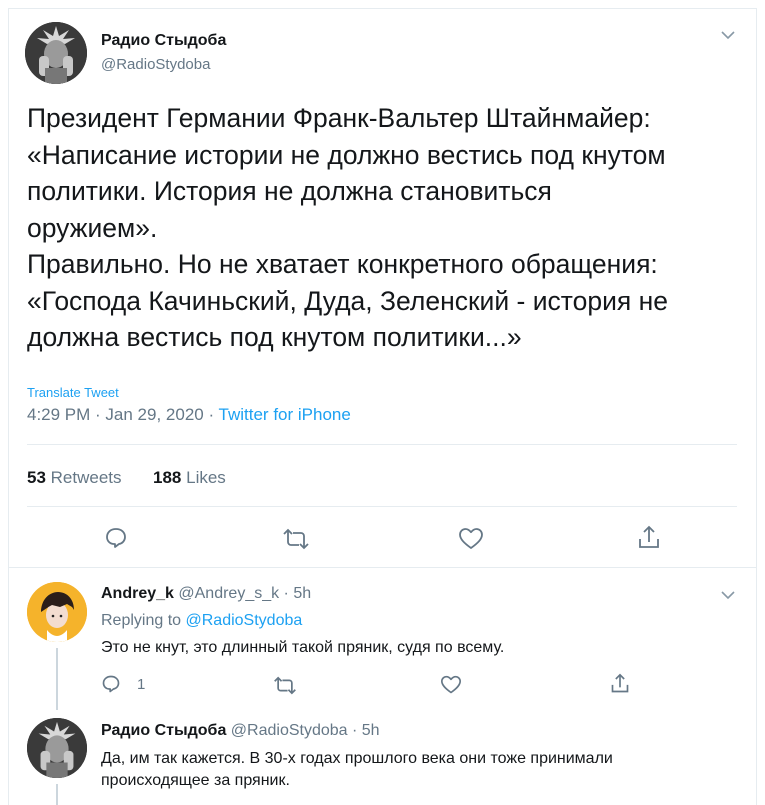 The width and height of the screenshot is (765, 805). Describe the element at coordinates (143, 620) in the screenshot. I see `replying-to-prefix: Replying to` at that location.